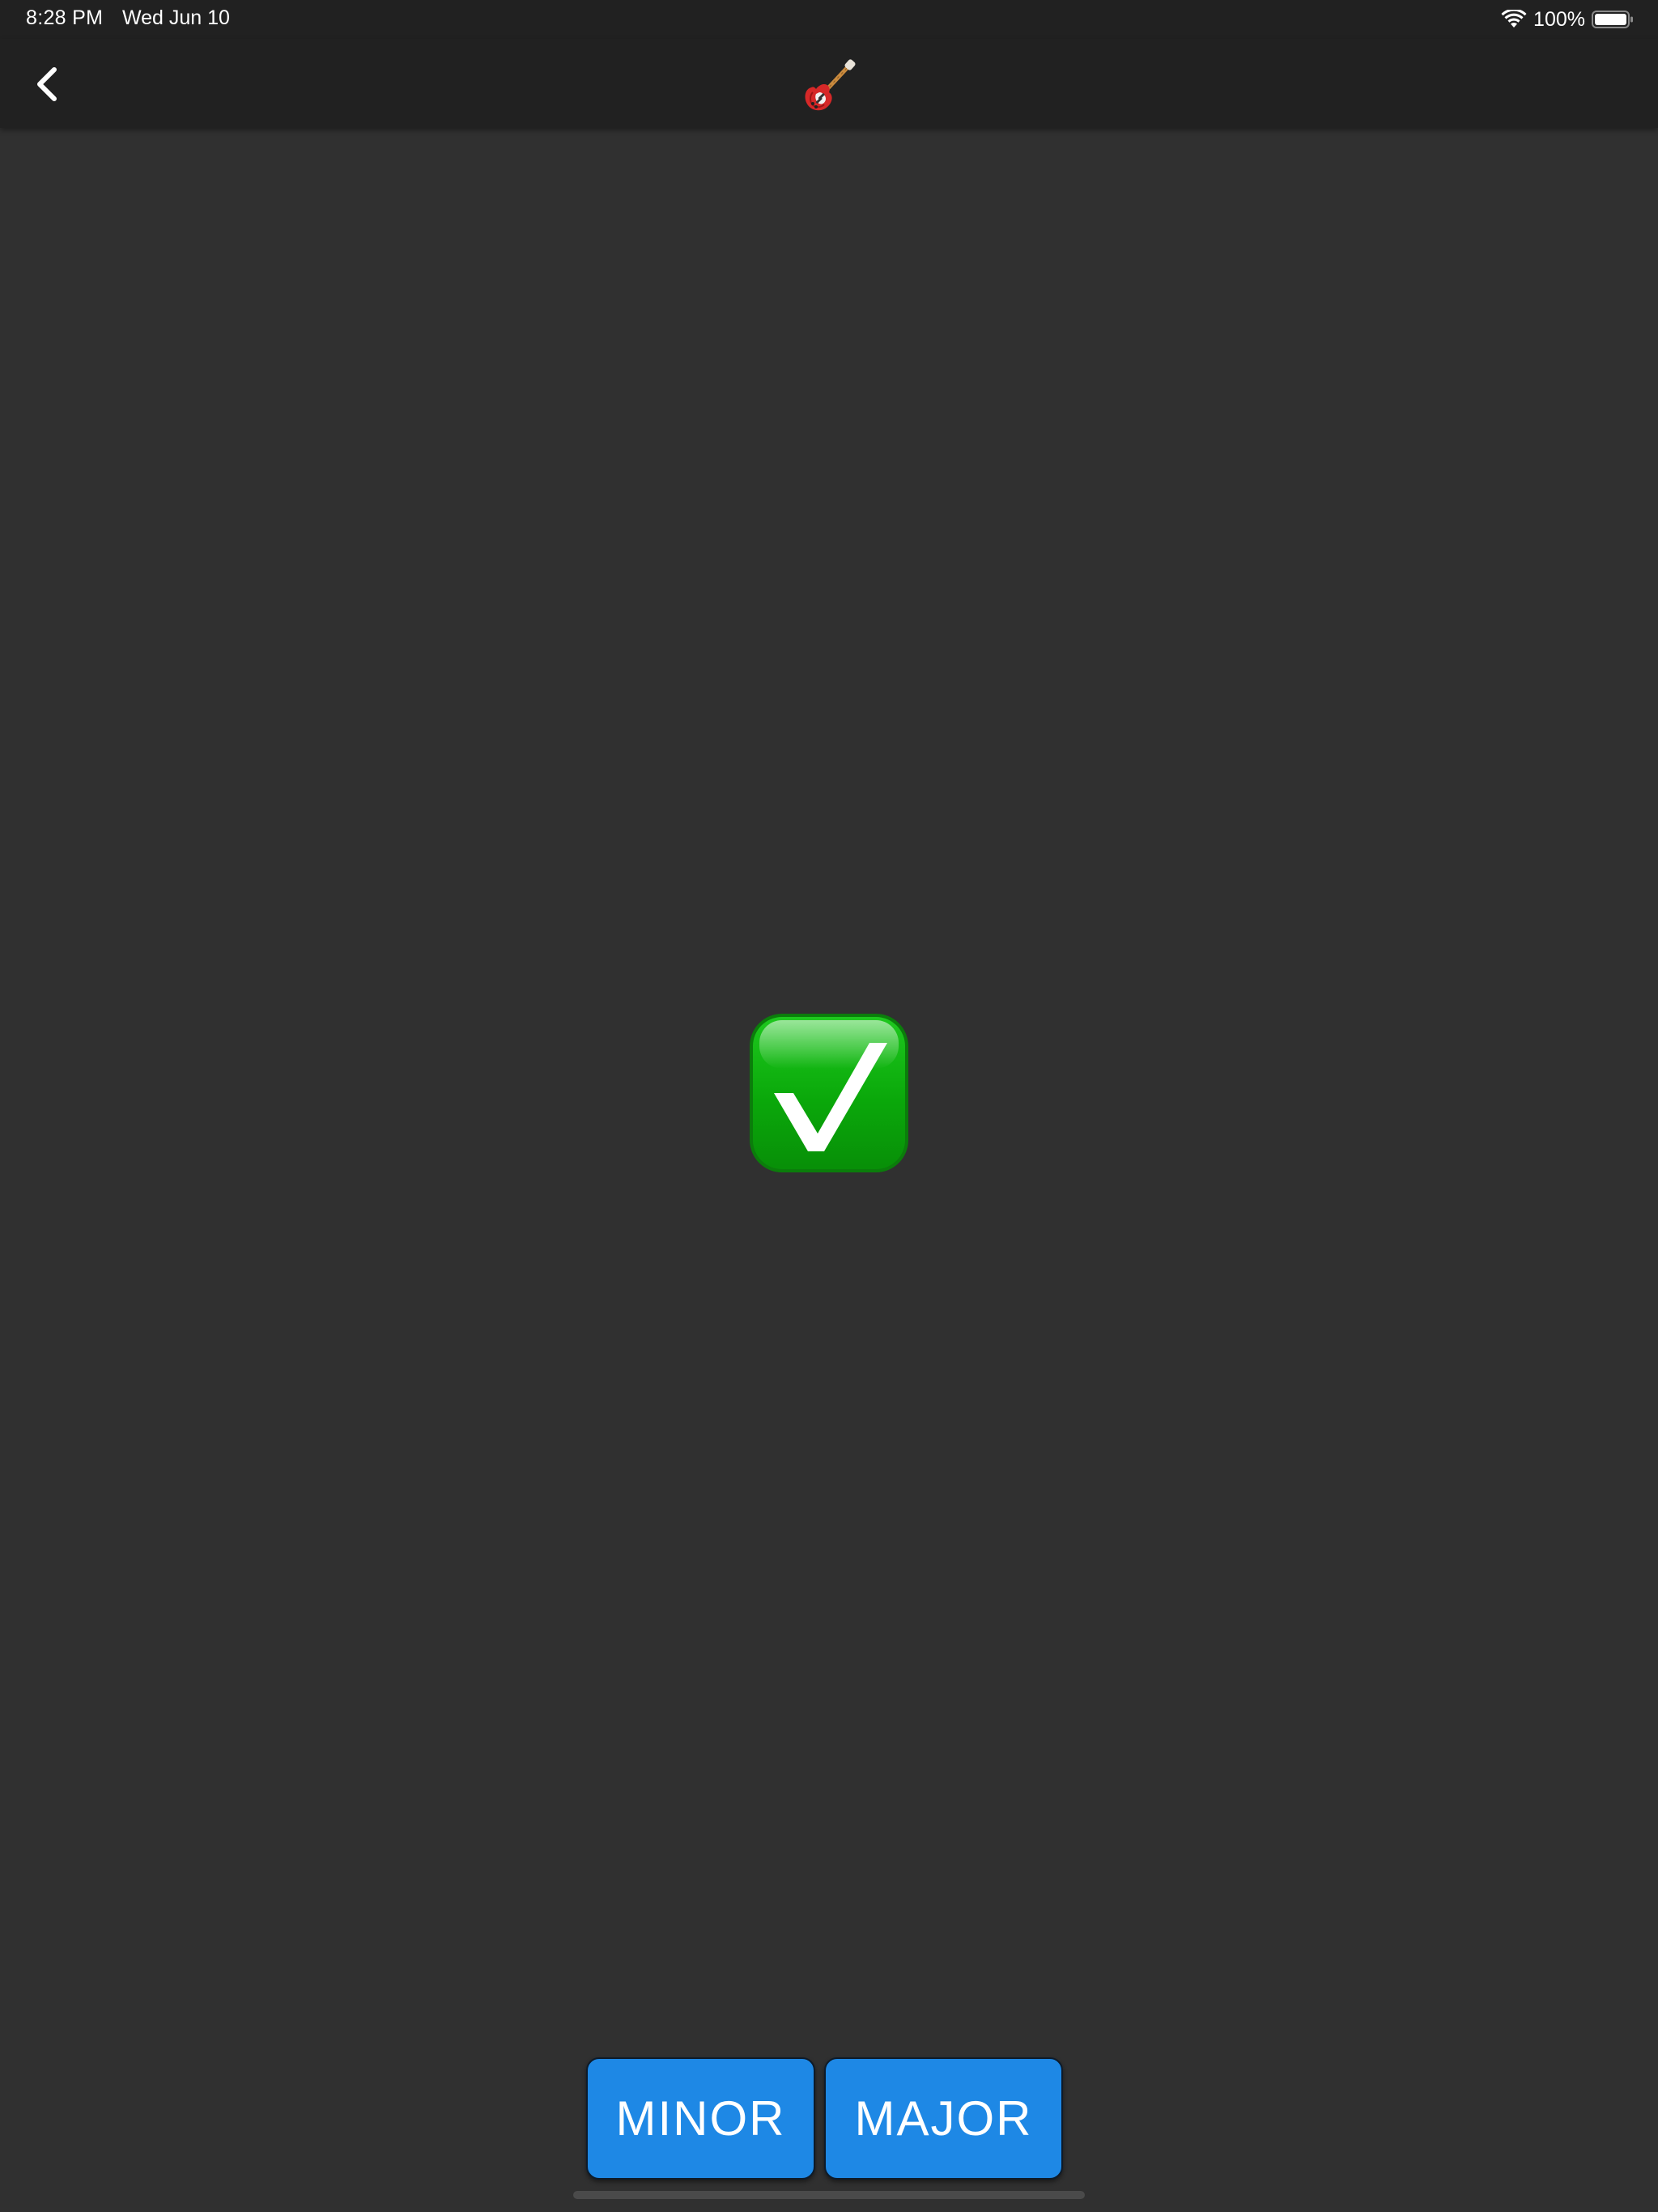  I want to click on electric-guitar-icon, so click(830, 85).